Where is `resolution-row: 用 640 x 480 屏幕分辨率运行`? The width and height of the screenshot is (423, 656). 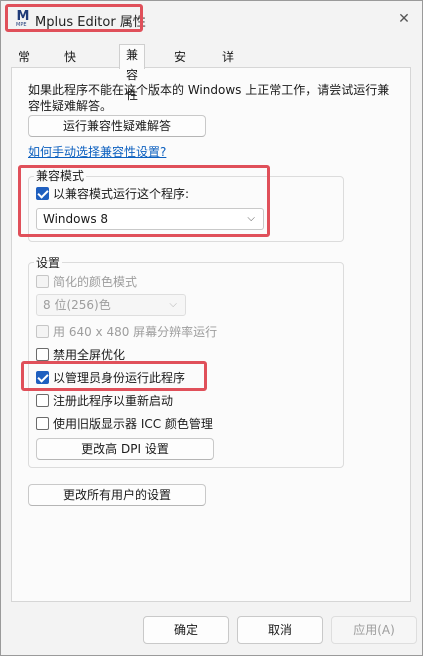 resolution-row: 用 640 x 480 屏幕分辨率运行 is located at coordinates (126, 331).